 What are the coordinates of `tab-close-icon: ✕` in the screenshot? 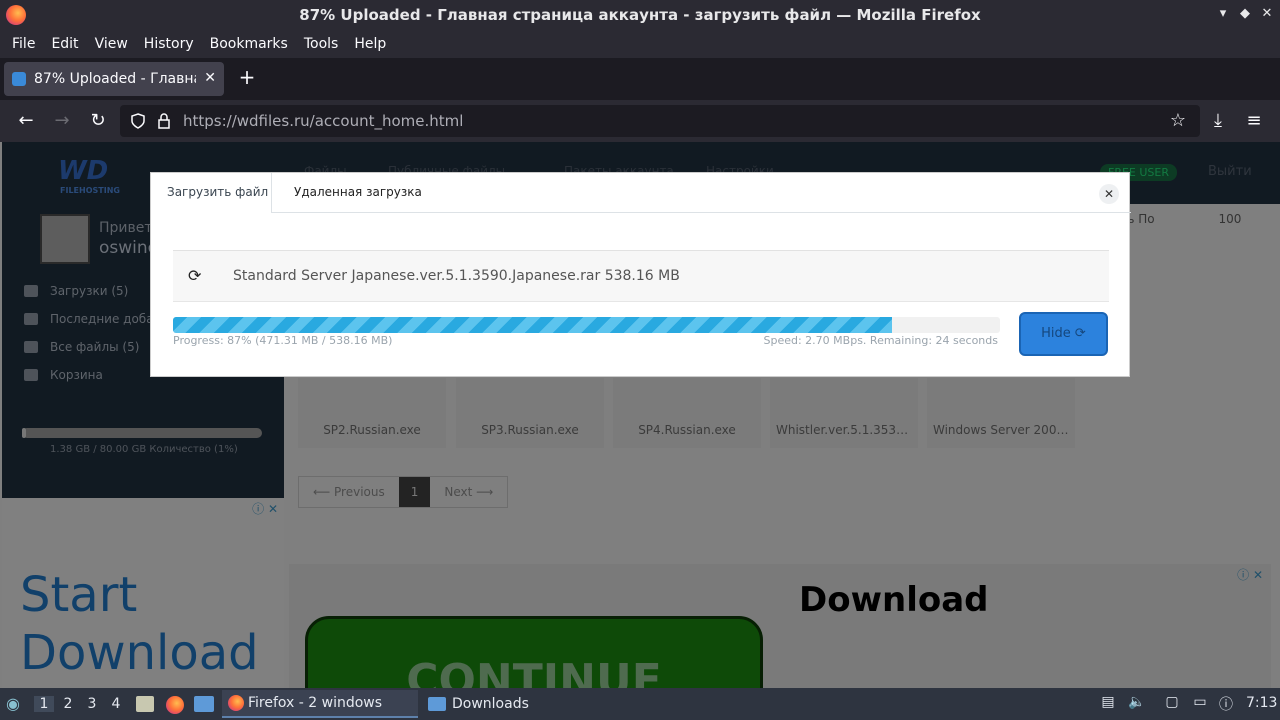 It's located at (210, 78).